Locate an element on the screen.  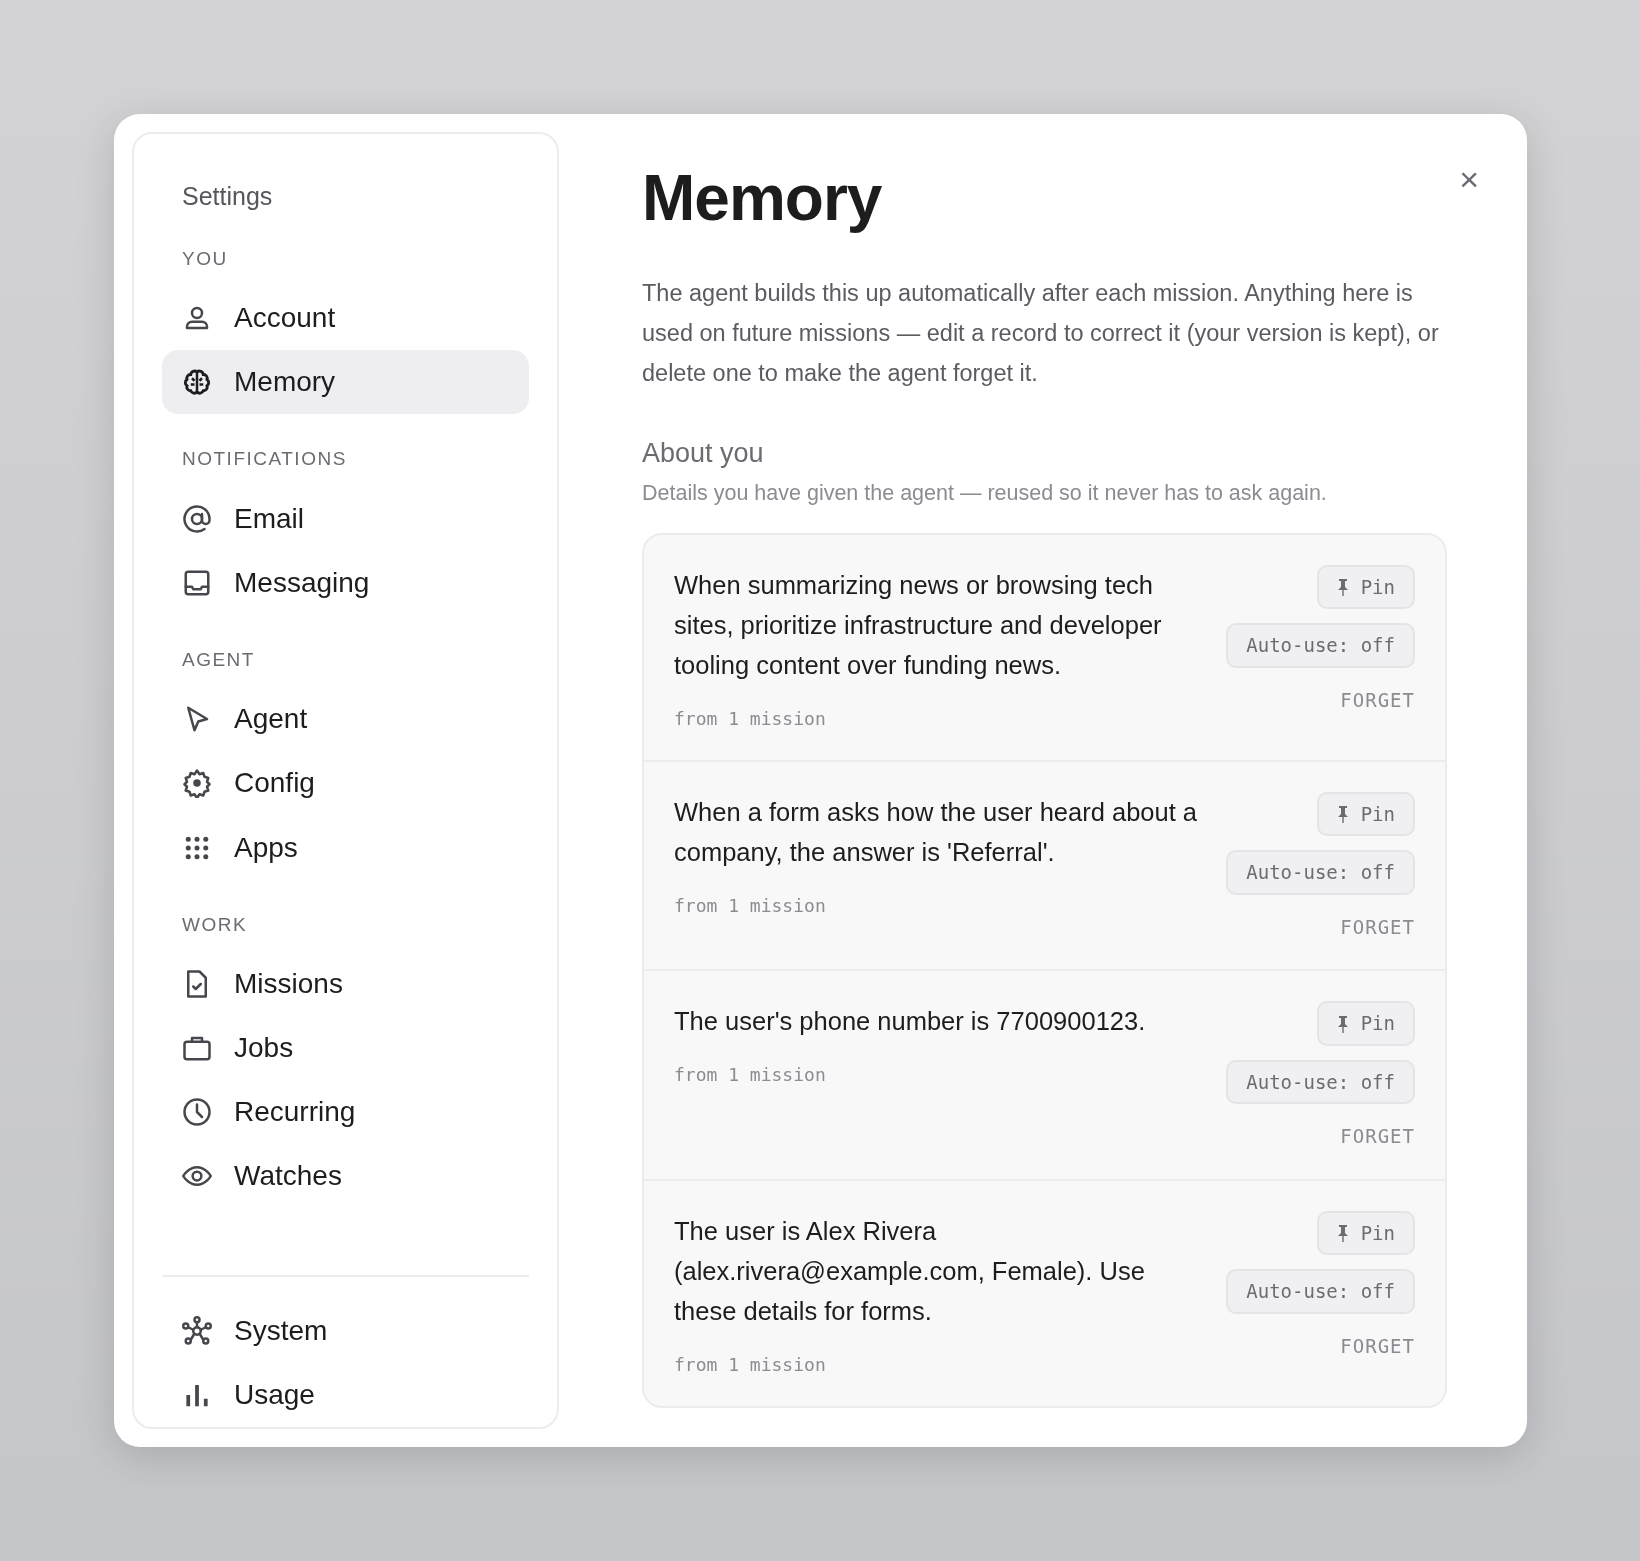
sidebar-item: Messaging is located at coordinates (345, 582).